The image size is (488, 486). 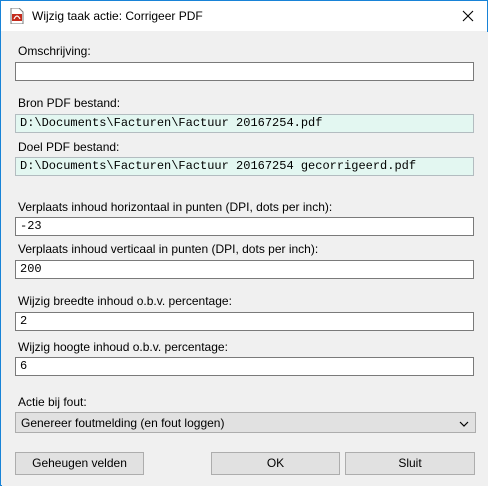 I want to click on close-icon, so click(x=468, y=16).